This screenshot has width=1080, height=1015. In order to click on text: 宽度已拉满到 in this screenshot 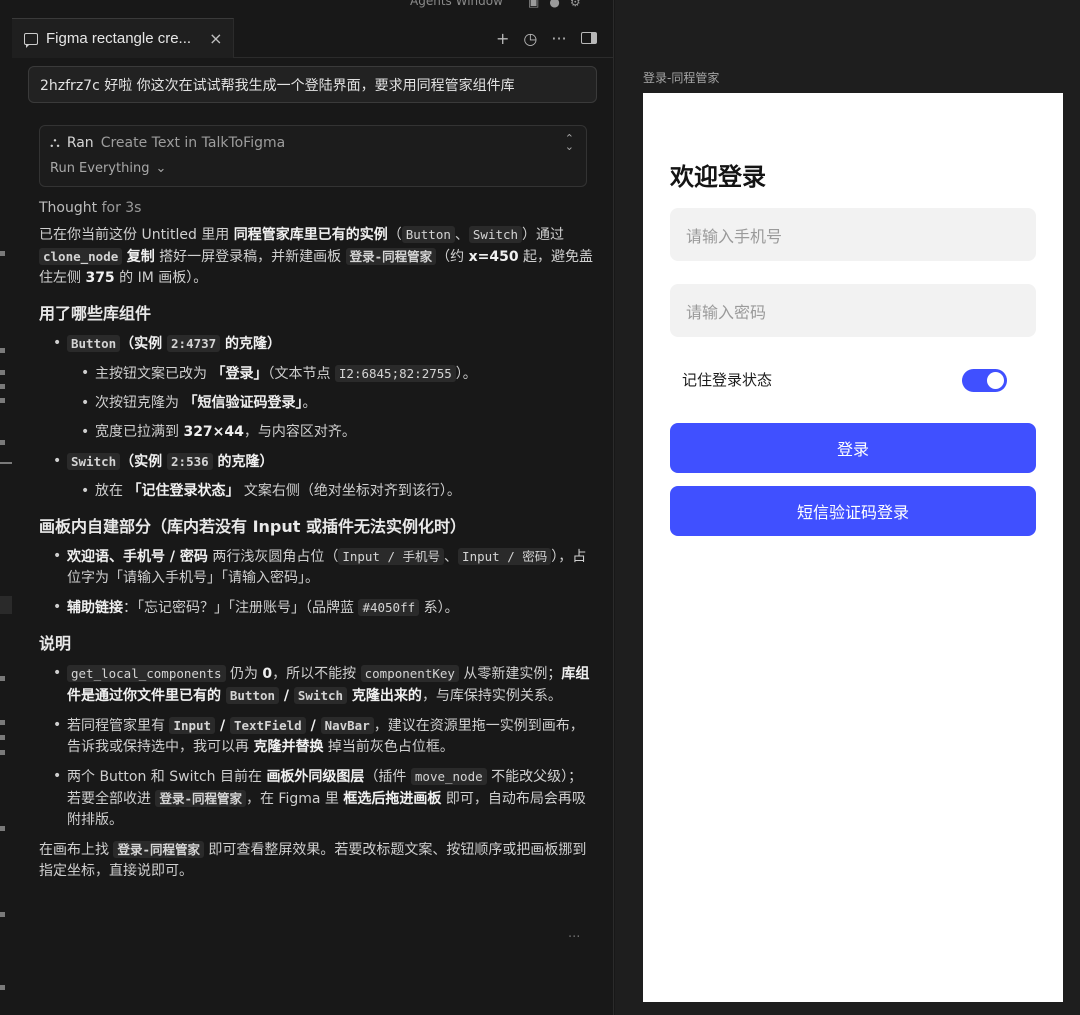, I will do `click(139, 432)`.